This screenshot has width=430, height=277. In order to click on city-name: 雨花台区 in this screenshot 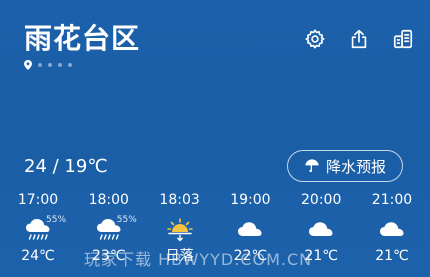, I will do `click(82, 39)`.